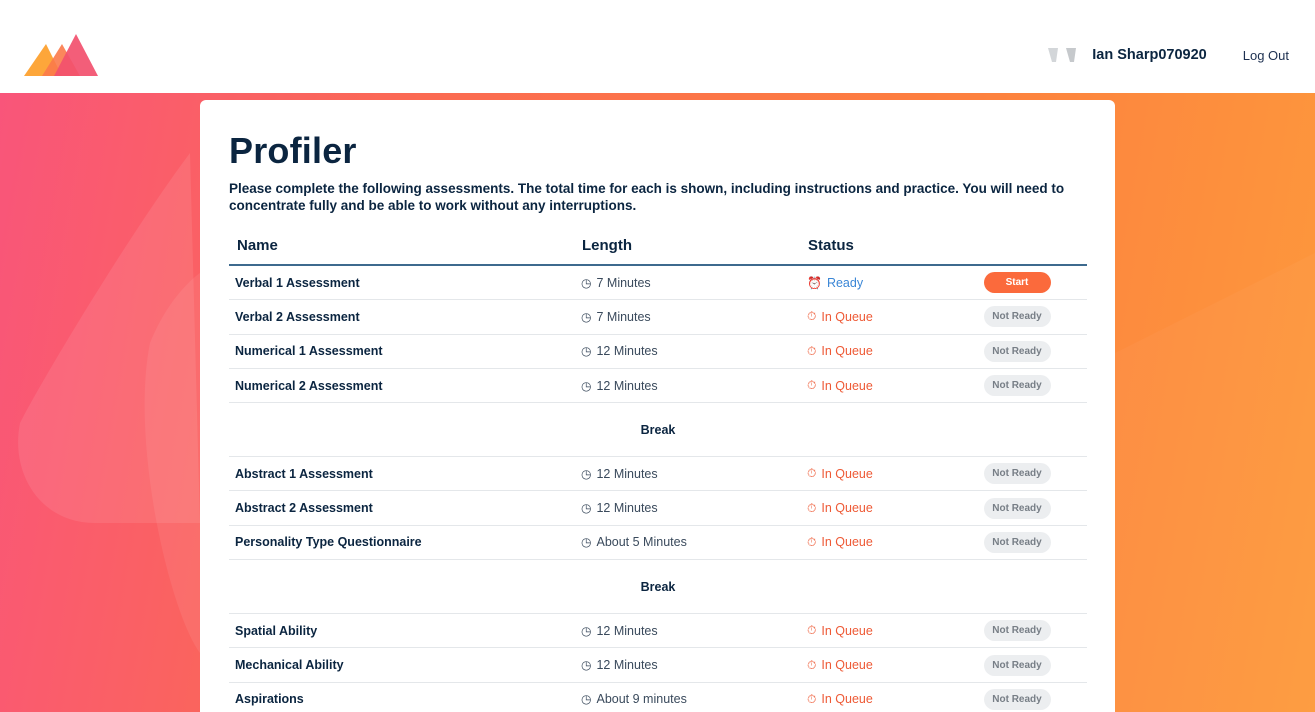 This screenshot has width=1315, height=712. What do you see at coordinates (1266, 55) in the screenshot?
I see `logout-link: Log Out` at bounding box center [1266, 55].